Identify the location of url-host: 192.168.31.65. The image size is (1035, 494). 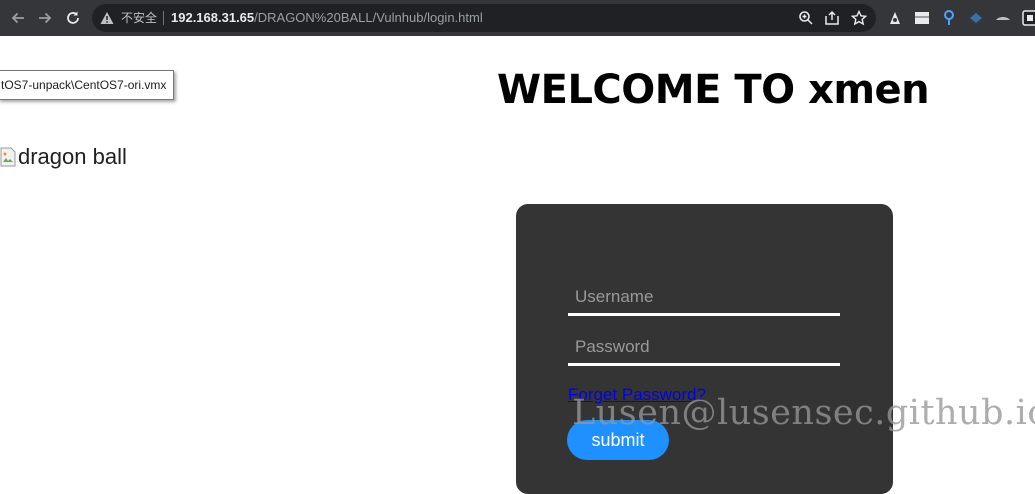
(213, 17).